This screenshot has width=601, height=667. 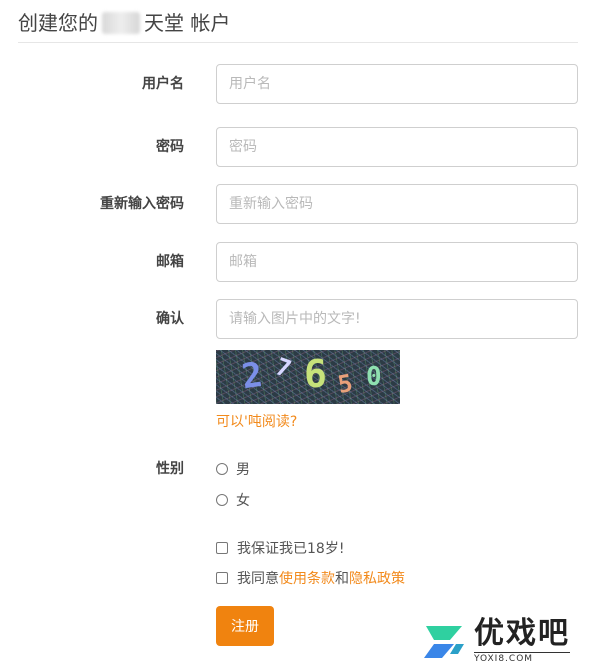 What do you see at coordinates (397, 262) in the screenshot?
I see `email-input` at bounding box center [397, 262].